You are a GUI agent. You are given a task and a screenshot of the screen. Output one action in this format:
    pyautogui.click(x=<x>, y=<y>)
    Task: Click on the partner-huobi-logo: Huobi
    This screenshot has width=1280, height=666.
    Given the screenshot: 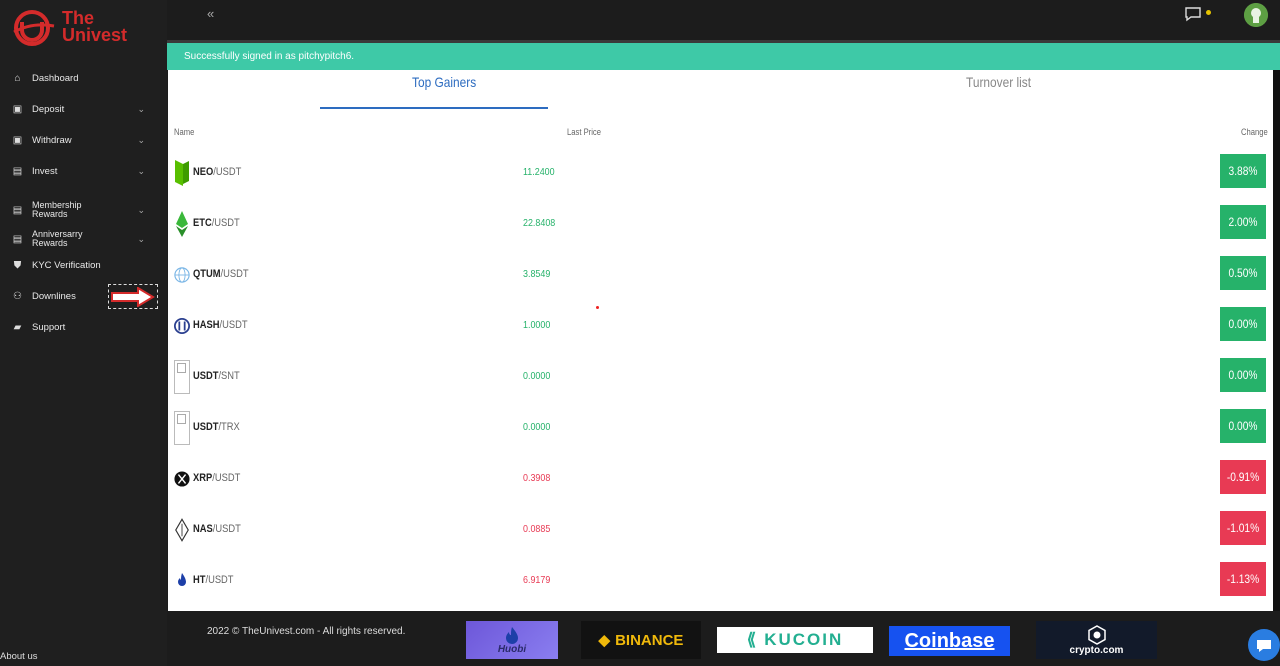 What is the action you would take?
    pyautogui.click(x=512, y=640)
    